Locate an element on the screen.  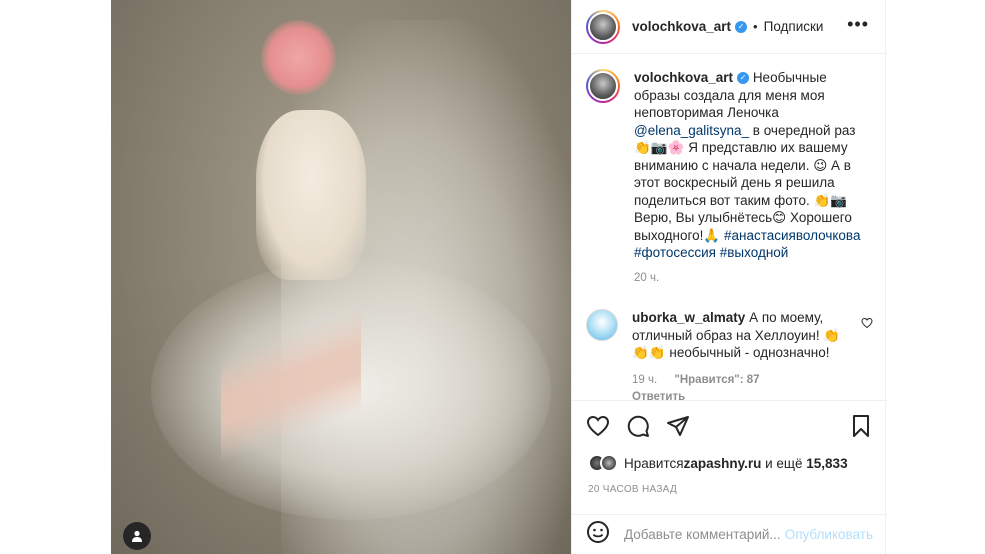
more-options-icon: ••• is located at coordinates (858, 24).